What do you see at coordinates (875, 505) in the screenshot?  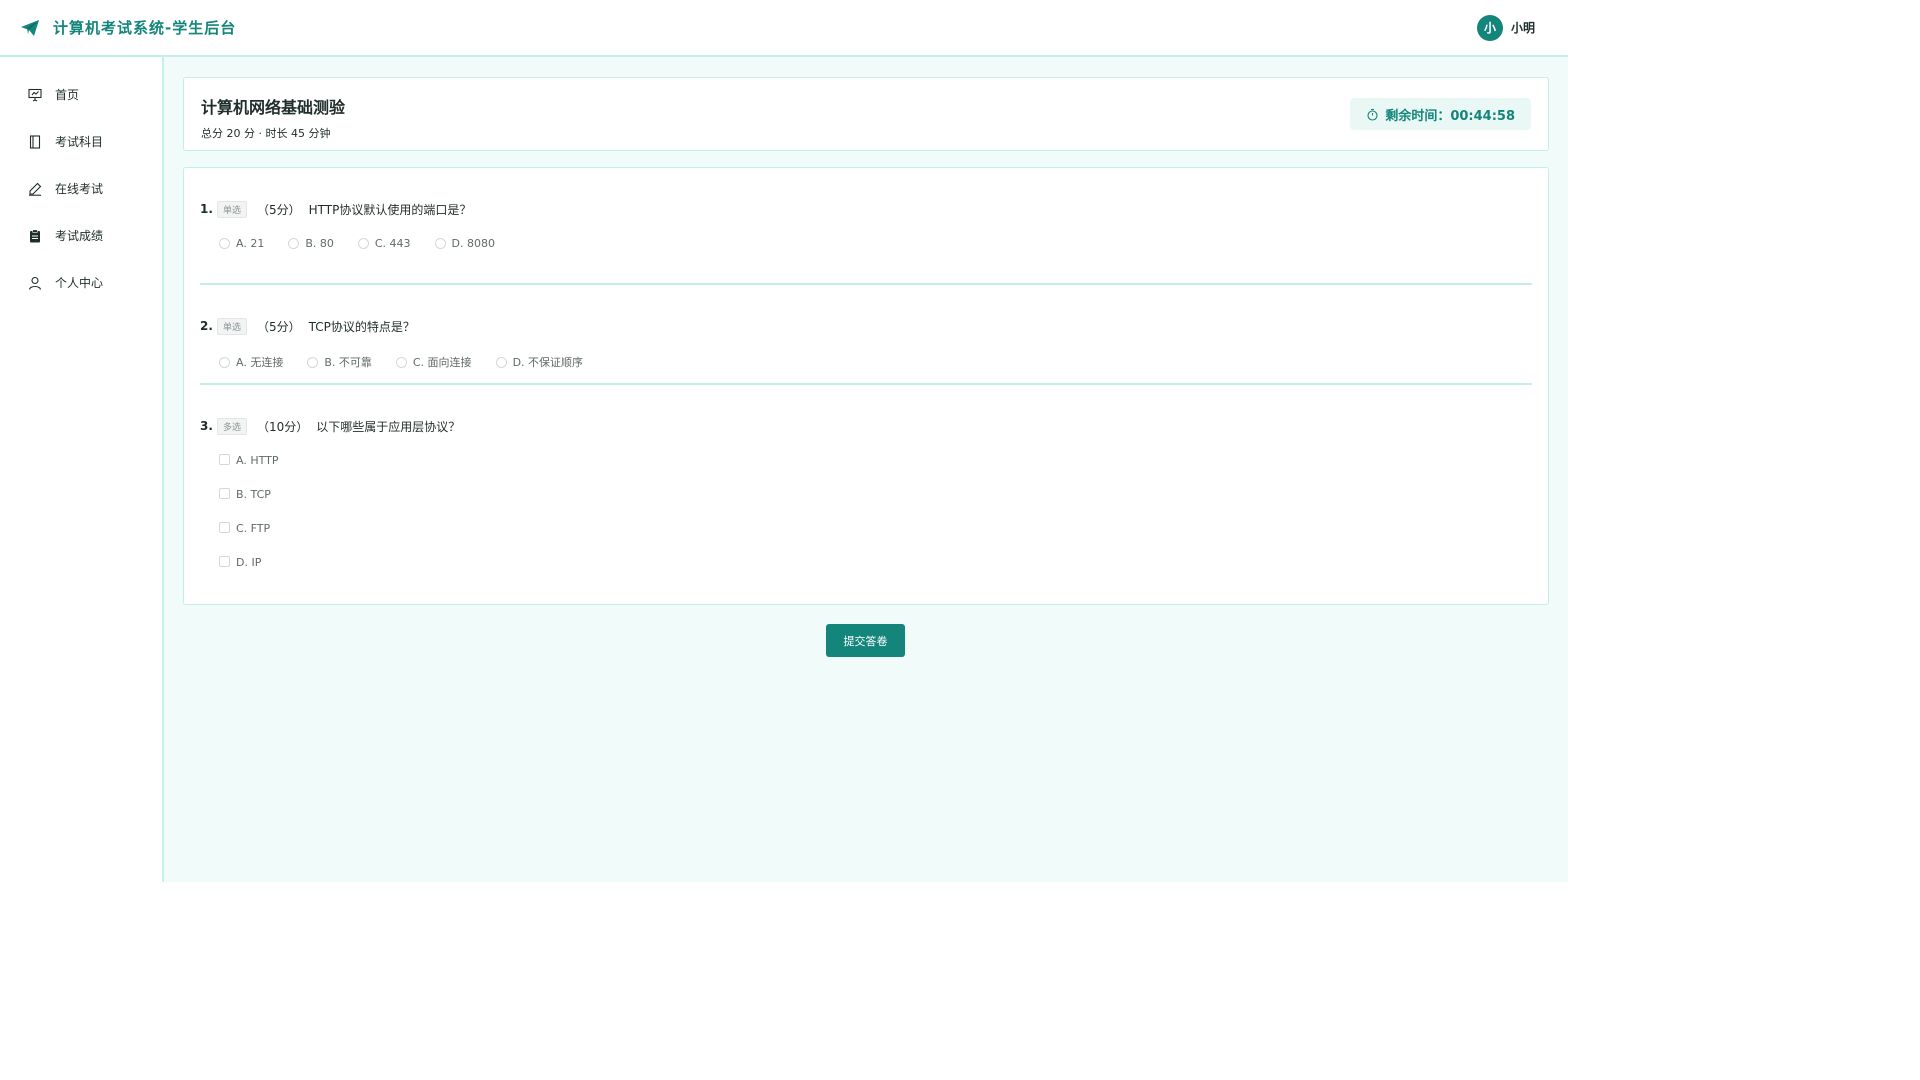 I see `option-checkbox: B. TCP` at bounding box center [875, 505].